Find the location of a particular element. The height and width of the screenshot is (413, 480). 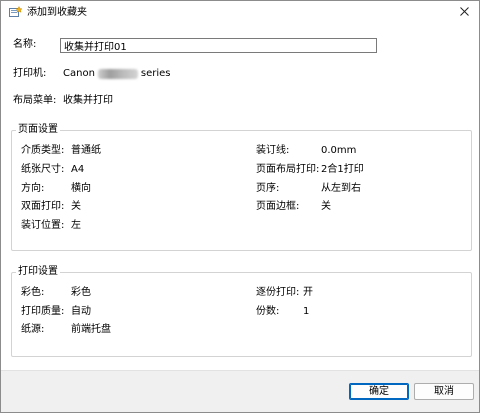

binding-position-value: 左 is located at coordinates (76, 225).